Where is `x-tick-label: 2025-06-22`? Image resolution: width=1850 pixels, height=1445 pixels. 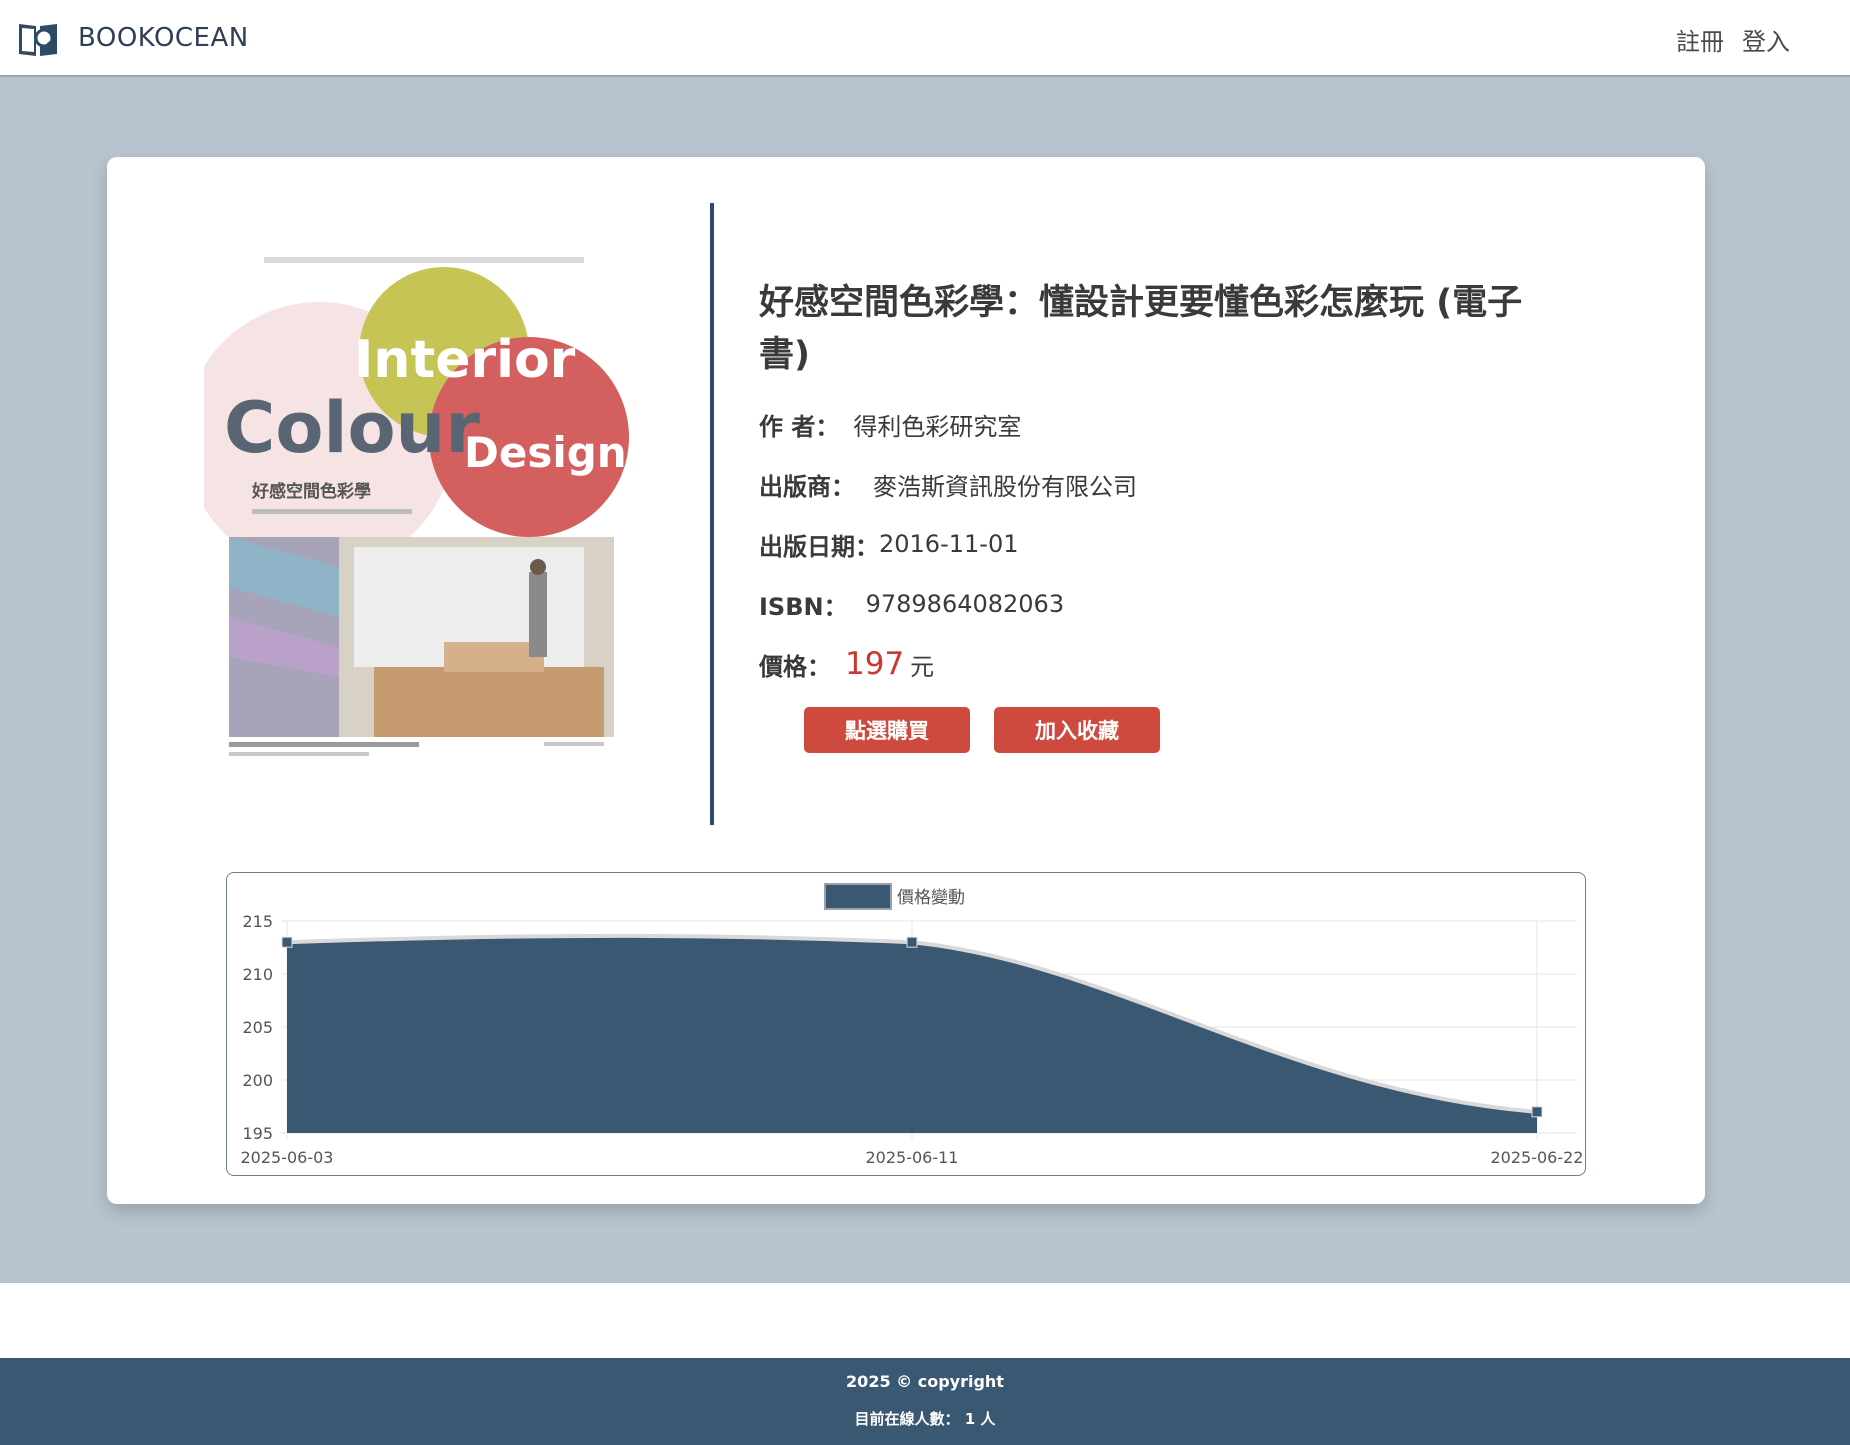 x-tick-label: 2025-06-22 is located at coordinates (1537, 1157).